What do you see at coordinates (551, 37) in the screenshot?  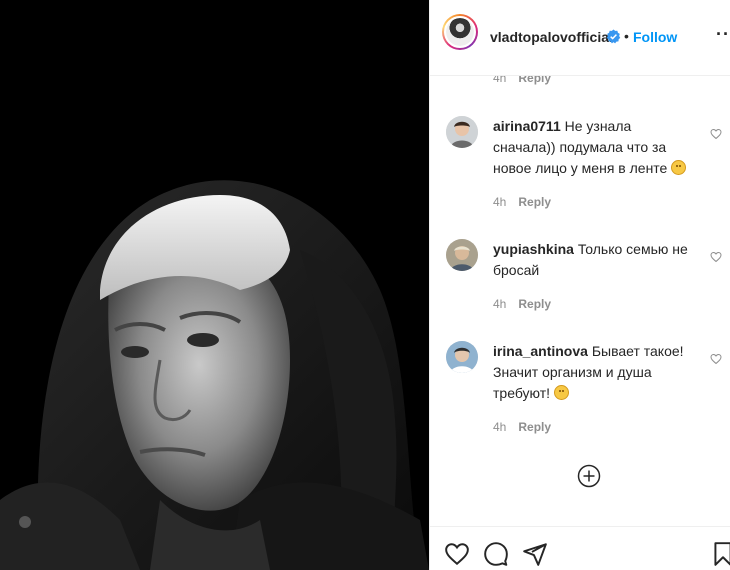 I see `author-username: vladtopalovofficial` at bounding box center [551, 37].